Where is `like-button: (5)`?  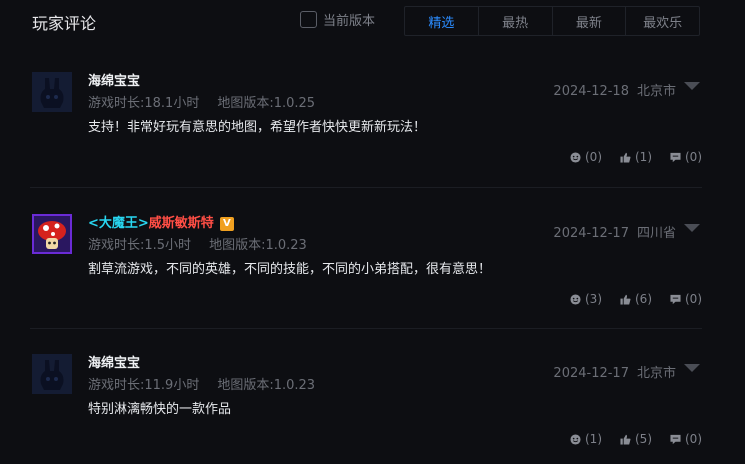 like-button: (5) is located at coordinates (636, 439).